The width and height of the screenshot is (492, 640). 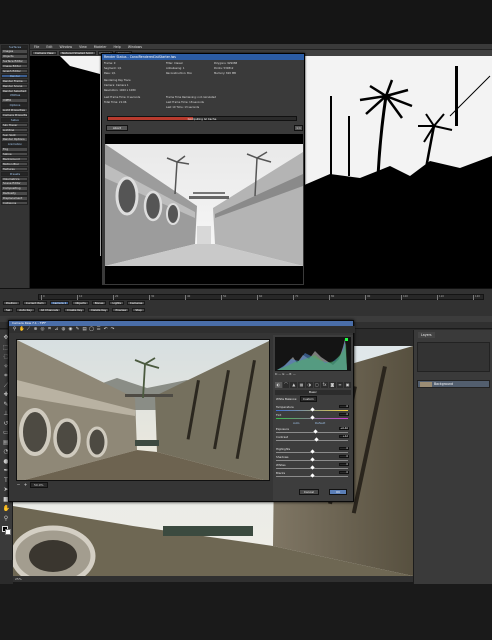 What do you see at coordinates (105, 329) in the screenshot?
I see `rotate-left-icon: ↶` at bounding box center [105, 329].